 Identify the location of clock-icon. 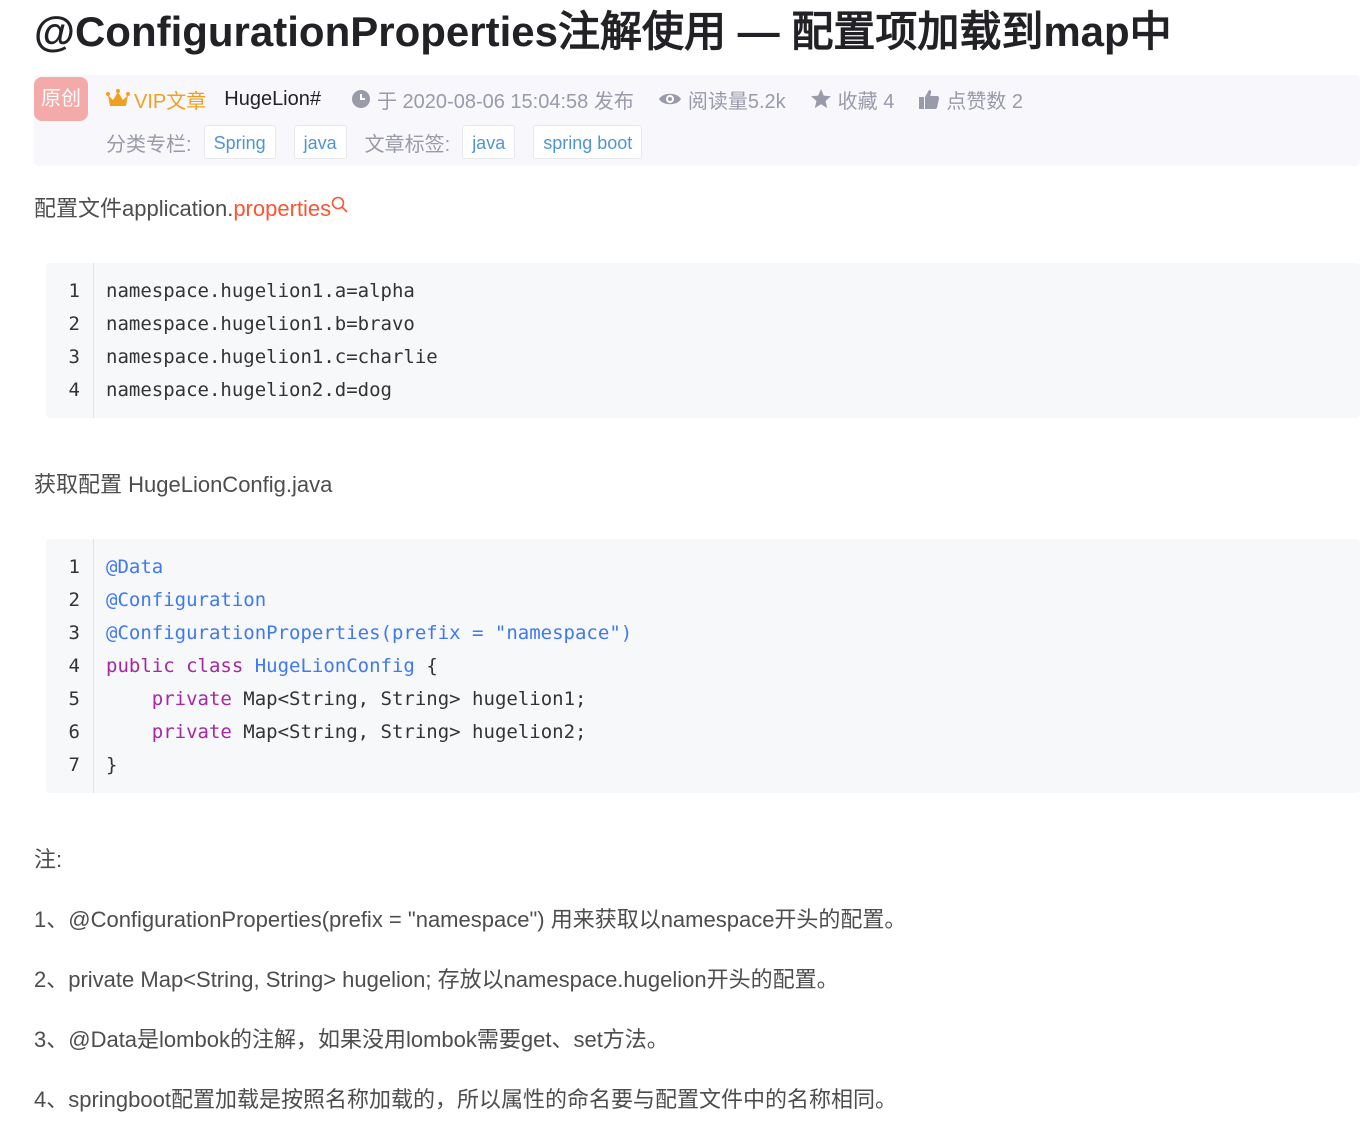
(361, 99).